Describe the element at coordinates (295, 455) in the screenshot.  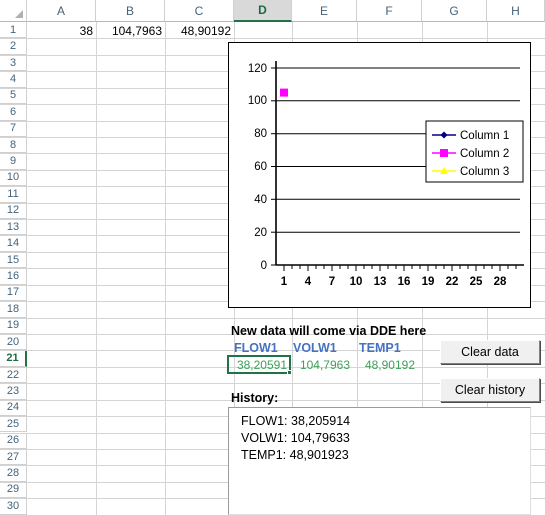
I see `history-line: TEMP1: 48,901923` at that location.